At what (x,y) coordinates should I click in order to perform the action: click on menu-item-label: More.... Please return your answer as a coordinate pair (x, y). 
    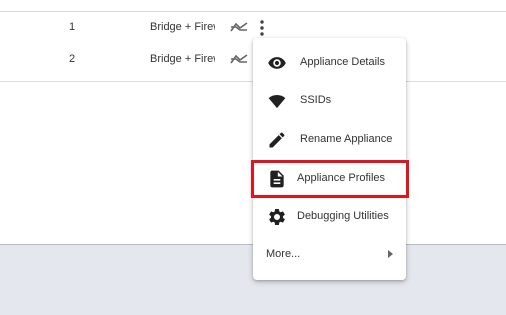
    Looking at the image, I should click on (283, 254).